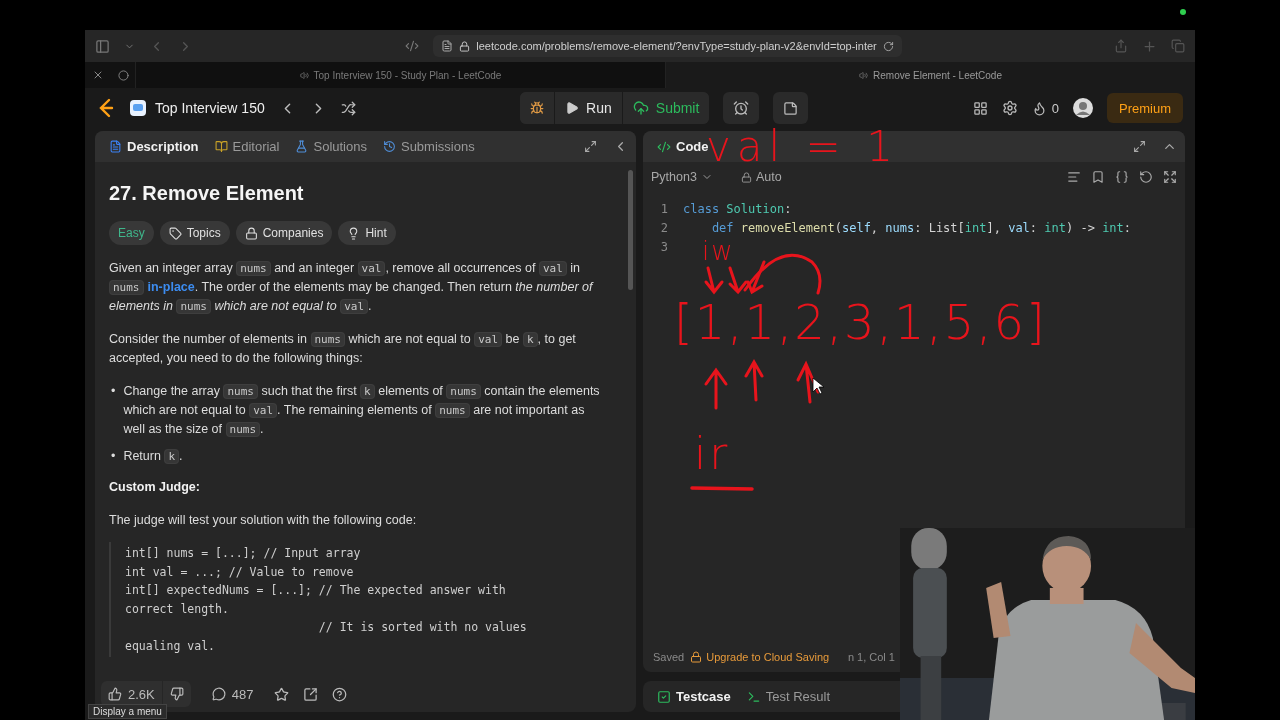  I want to click on handwritten-note: ir, so click(712, 454).